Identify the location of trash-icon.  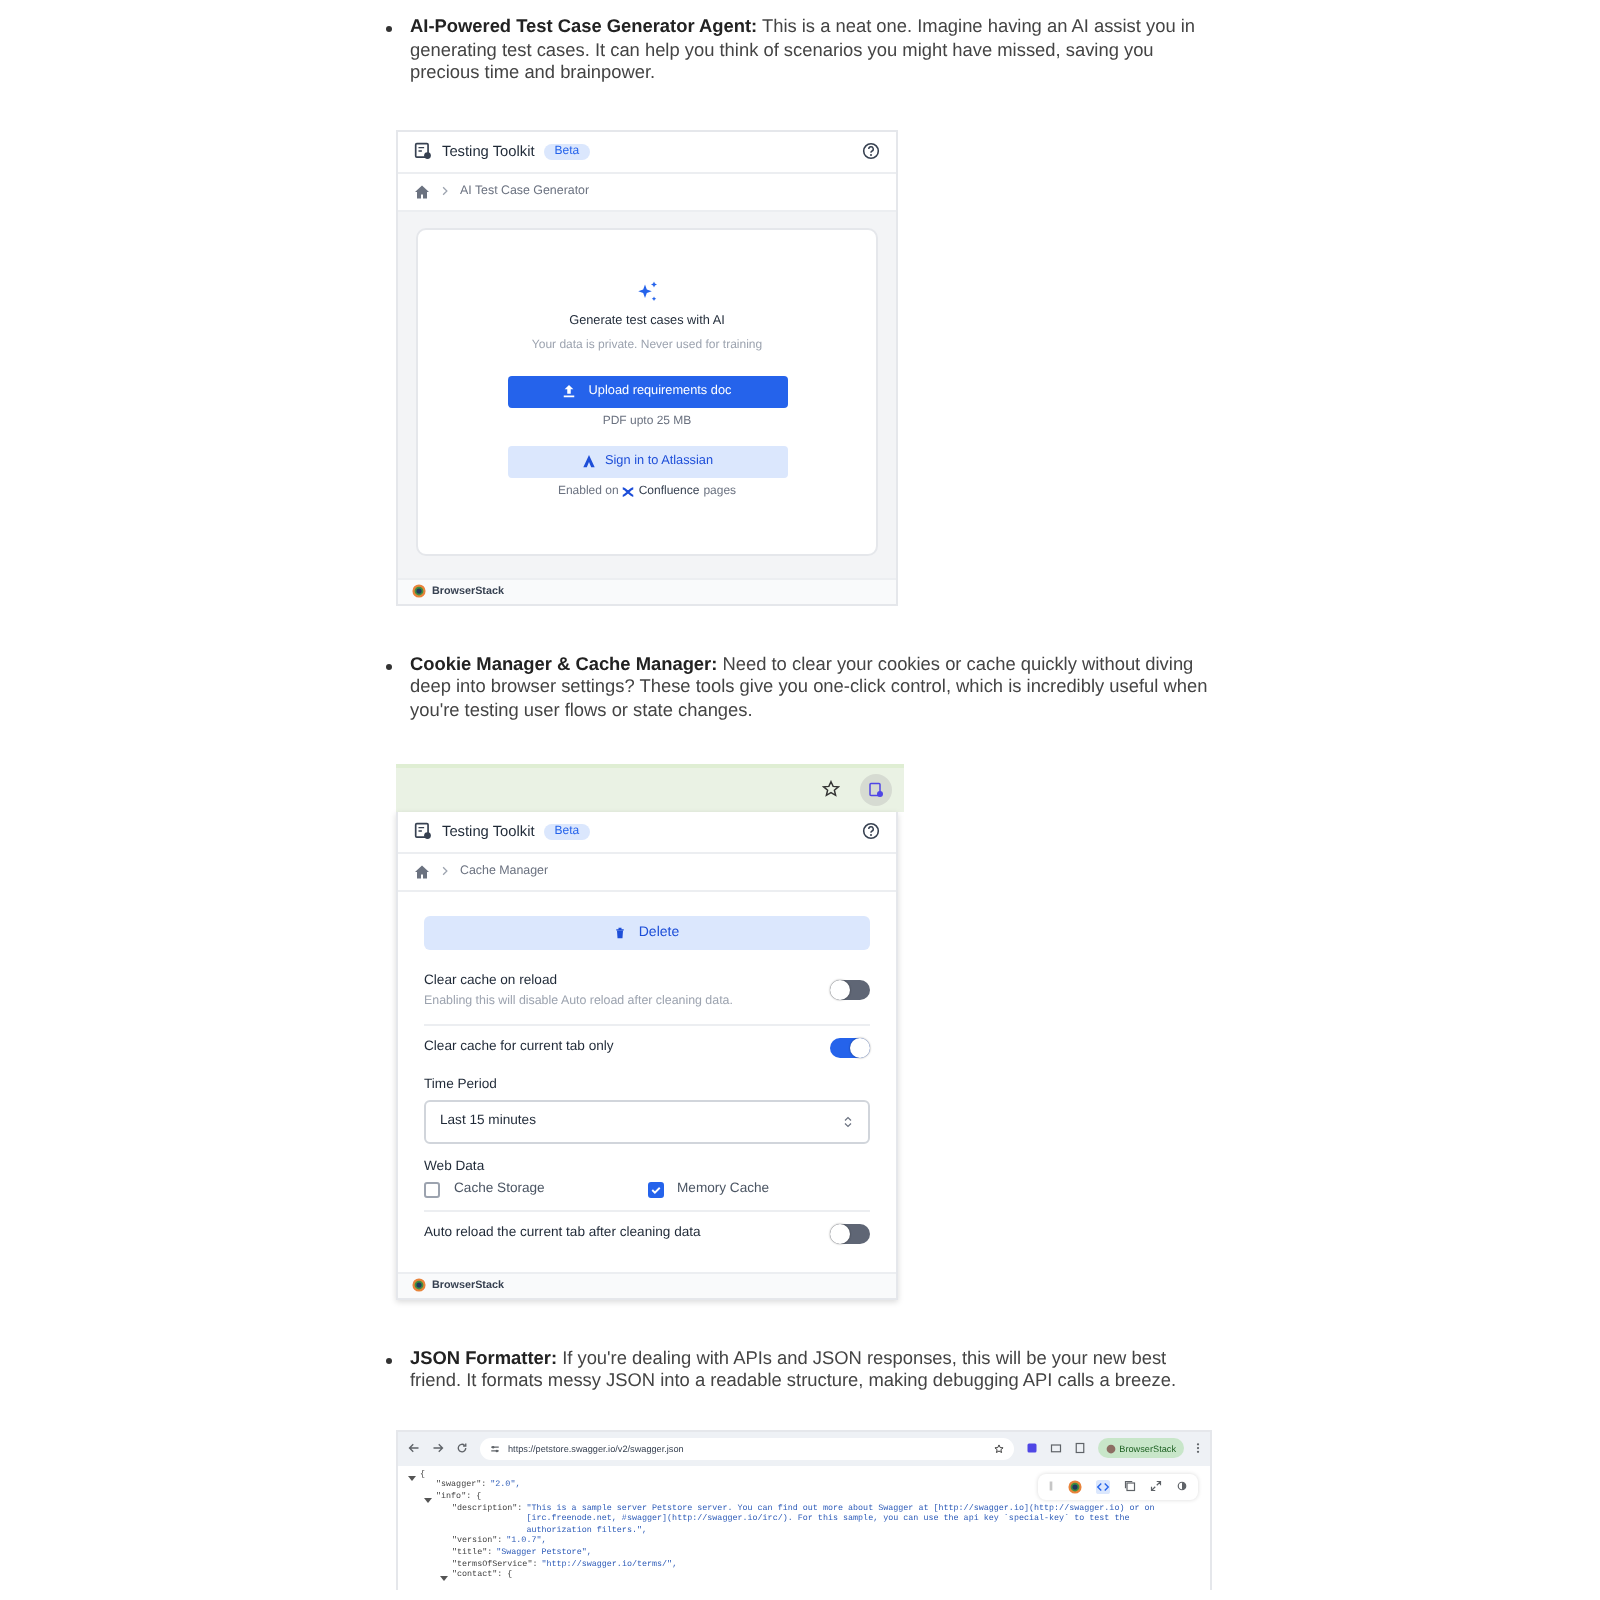
(620, 932).